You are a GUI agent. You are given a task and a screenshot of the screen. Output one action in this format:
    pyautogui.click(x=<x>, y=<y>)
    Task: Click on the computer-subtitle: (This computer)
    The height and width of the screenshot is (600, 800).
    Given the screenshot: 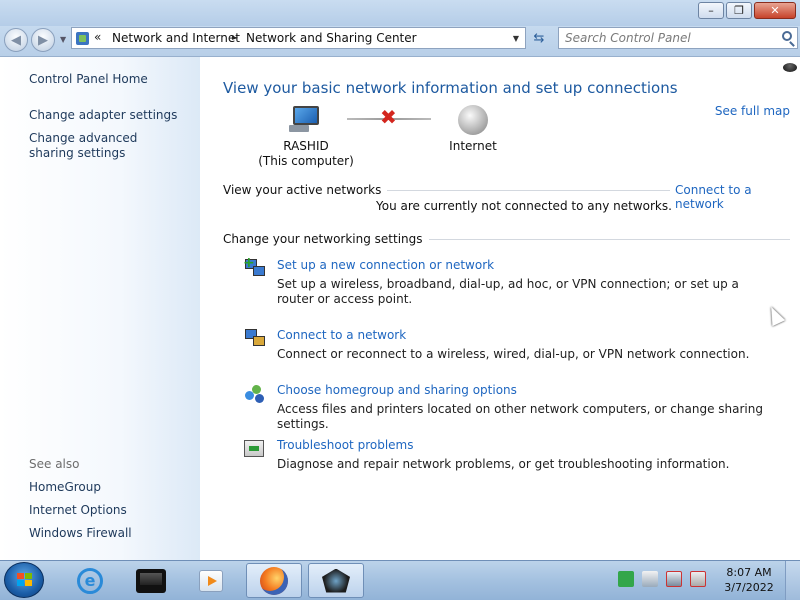 What is the action you would take?
    pyautogui.click(x=306, y=161)
    